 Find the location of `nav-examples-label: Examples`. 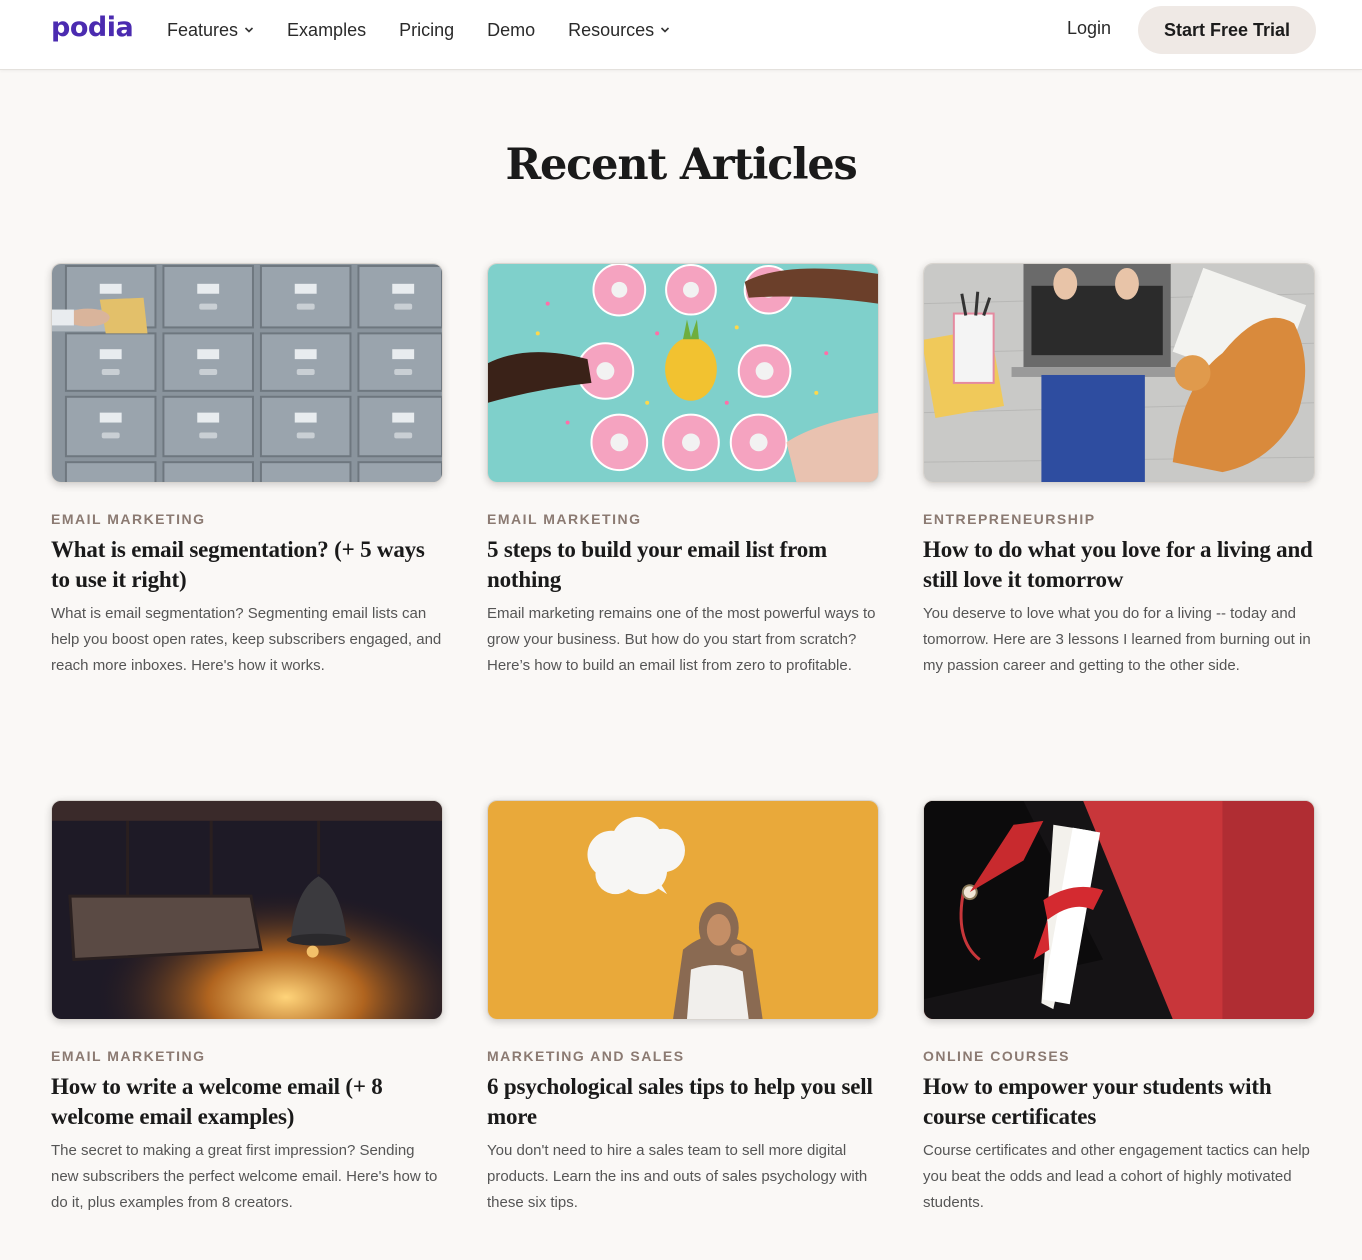

nav-examples-label: Examples is located at coordinates (327, 29).